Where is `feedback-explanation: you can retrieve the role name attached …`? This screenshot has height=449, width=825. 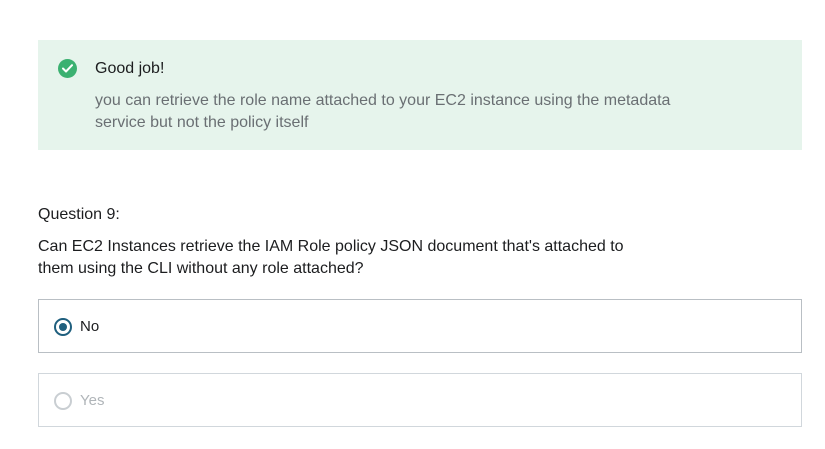 feedback-explanation: you can retrieve the role name attached … is located at coordinates (383, 111).